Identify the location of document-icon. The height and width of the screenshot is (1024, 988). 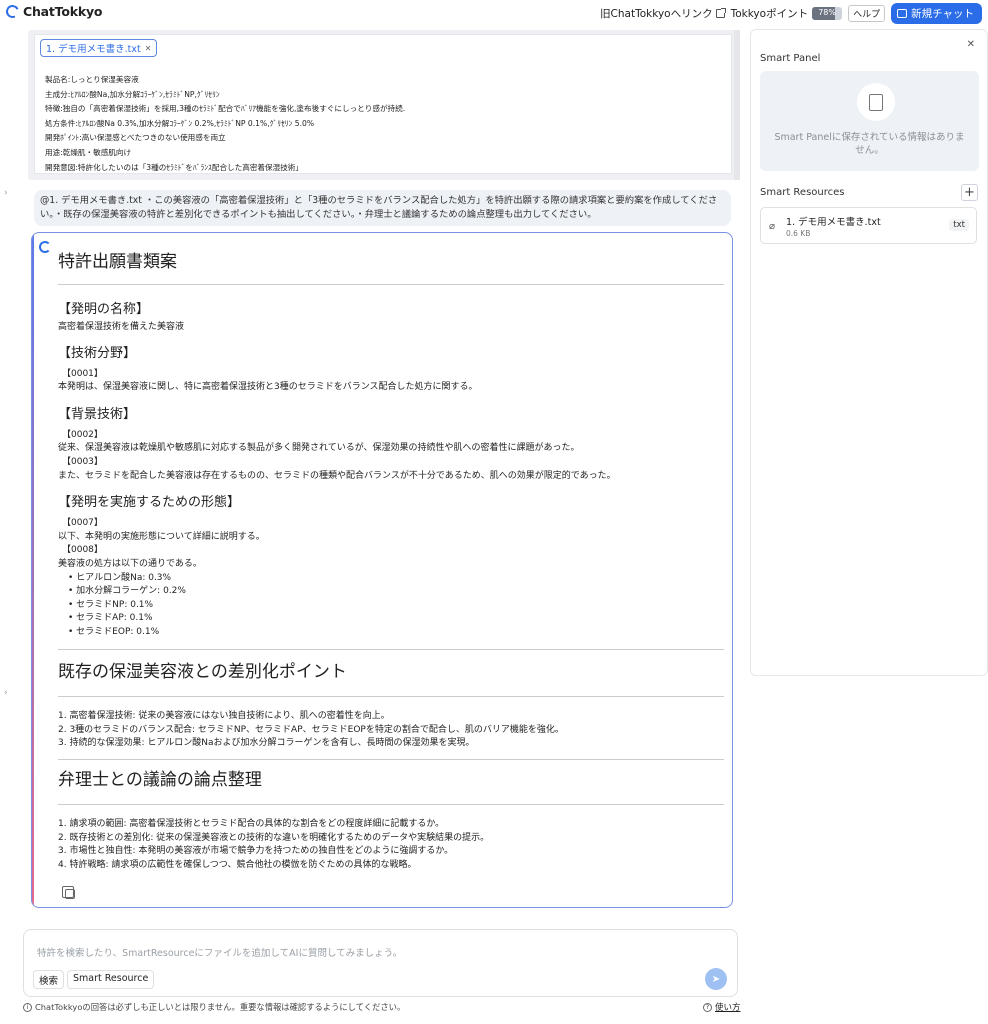
(876, 102).